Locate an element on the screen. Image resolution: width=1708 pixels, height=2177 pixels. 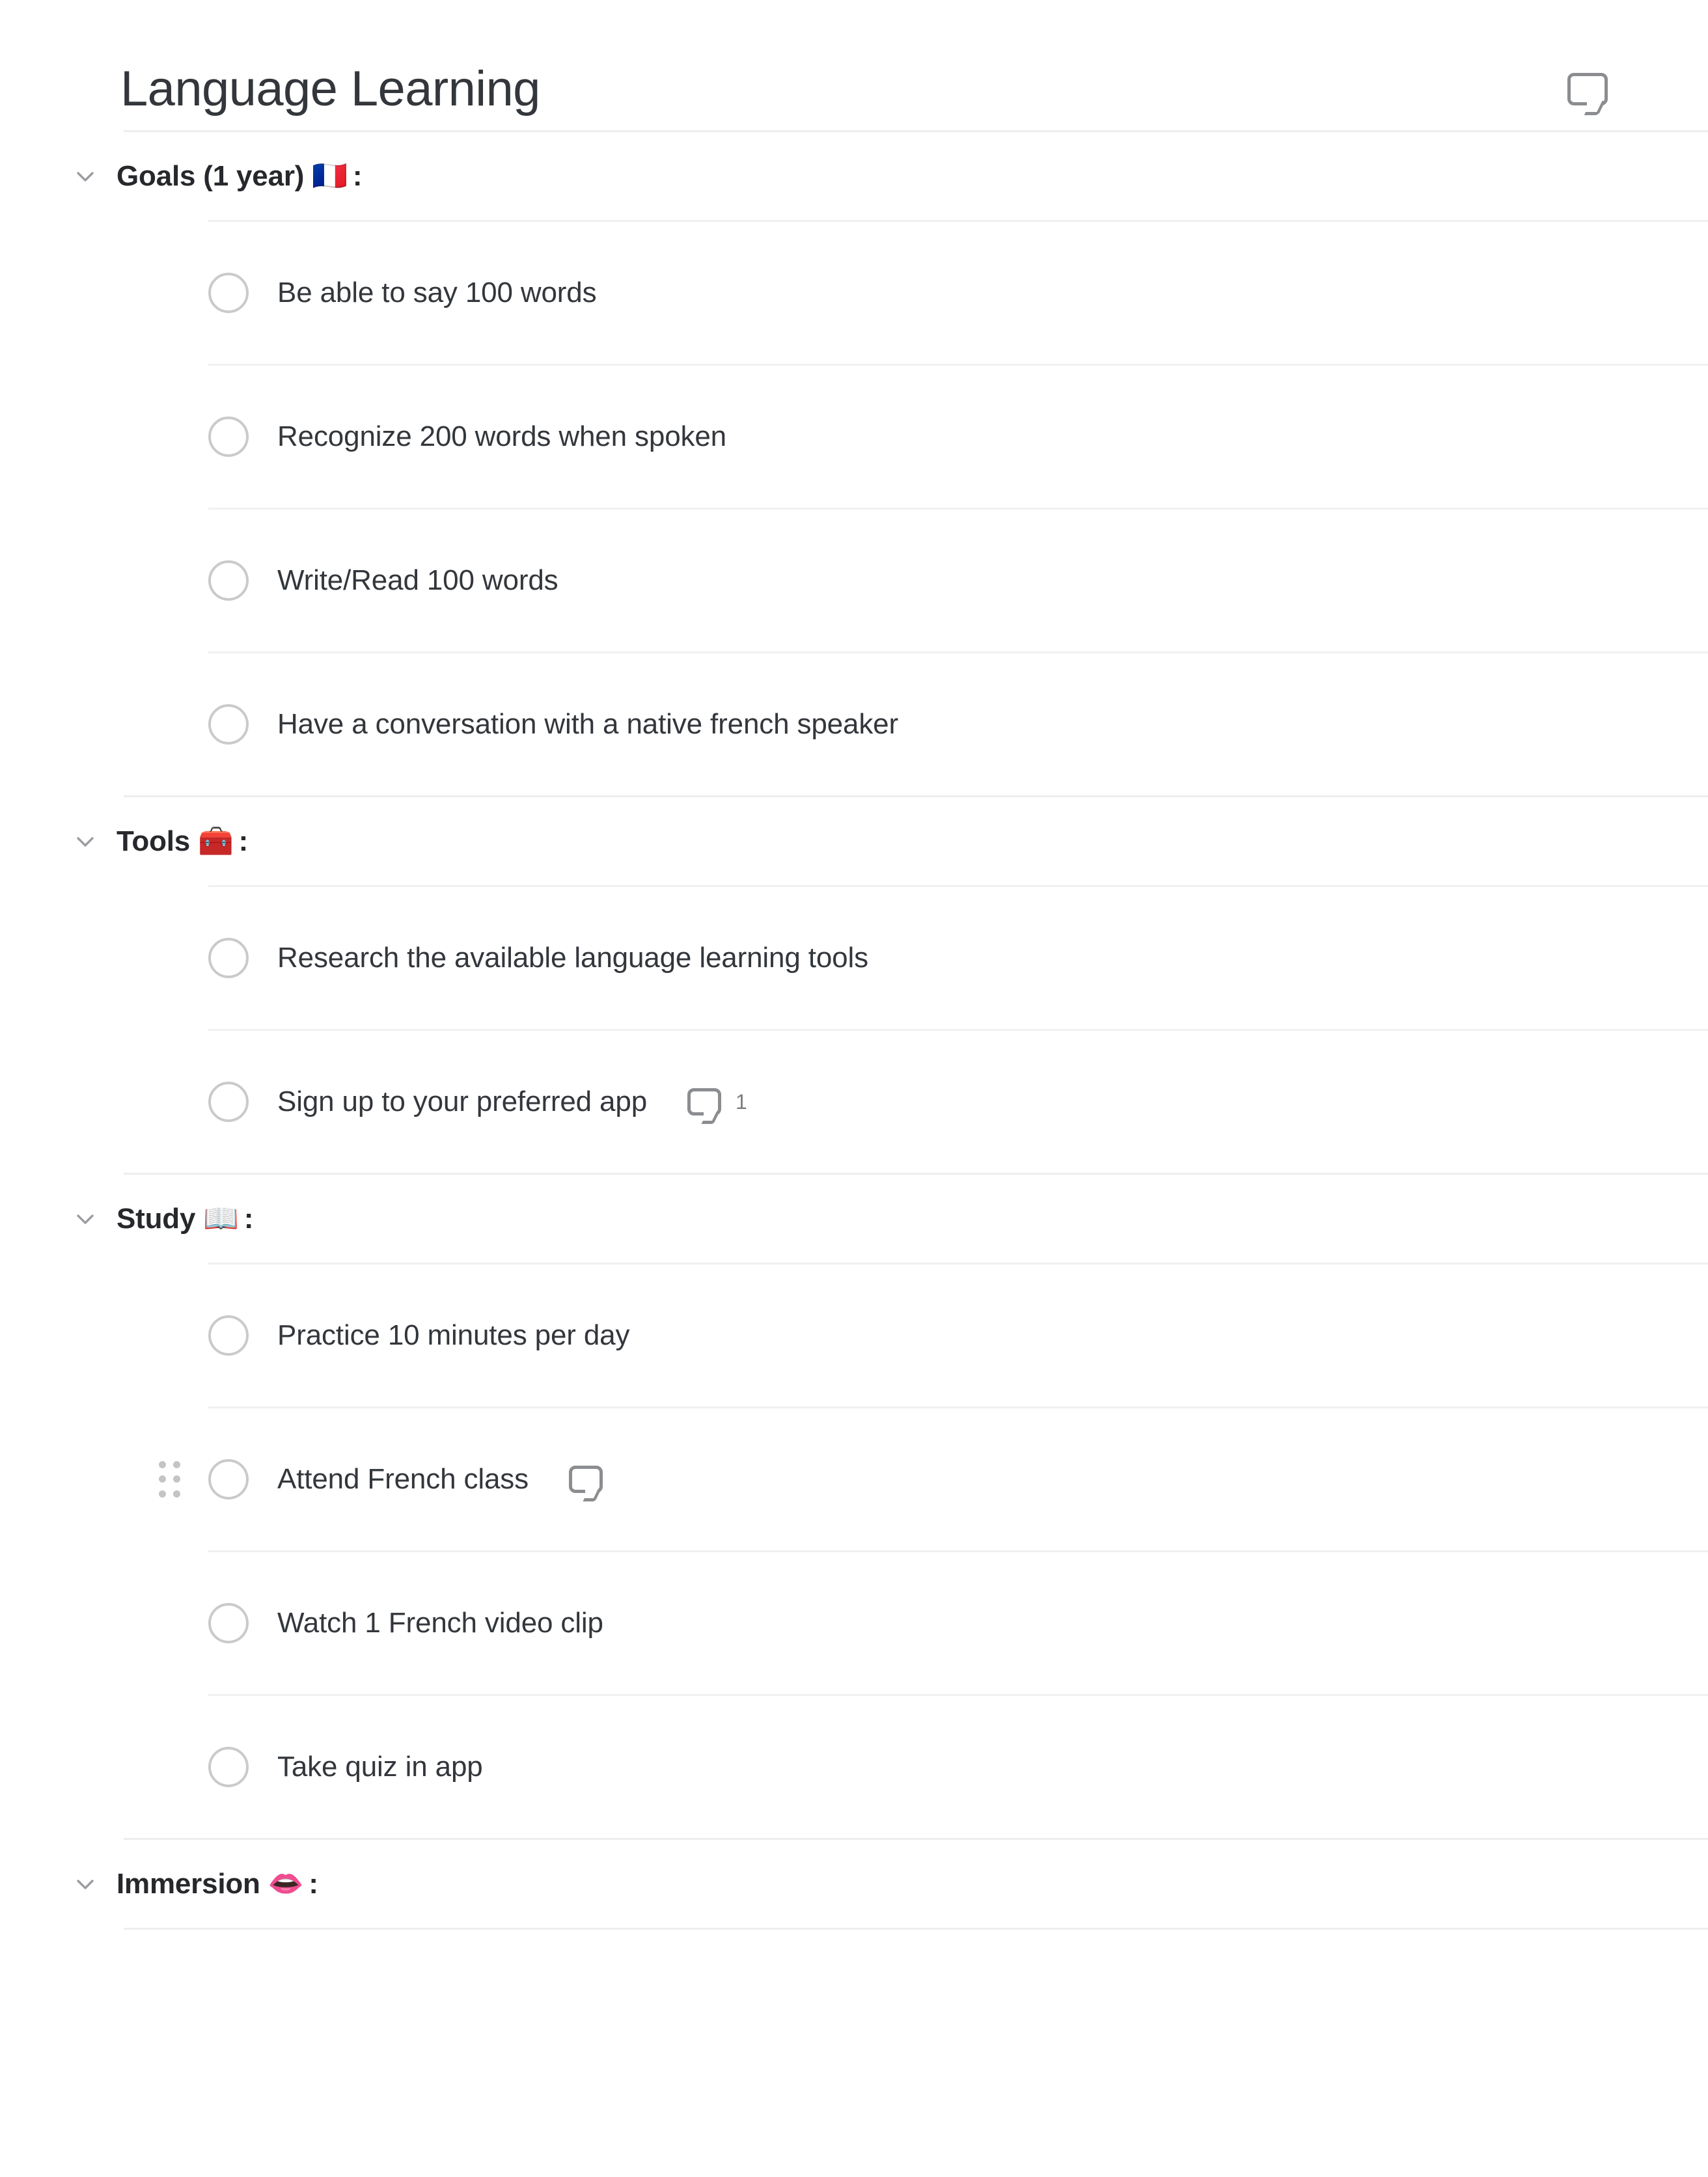
table-row: Be able to say 100 words is located at coordinates (854, 293).